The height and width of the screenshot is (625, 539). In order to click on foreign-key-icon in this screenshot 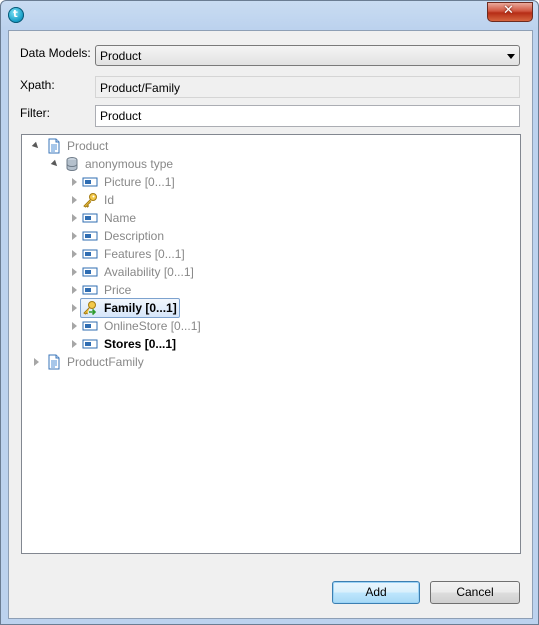, I will do `click(90, 308)`.